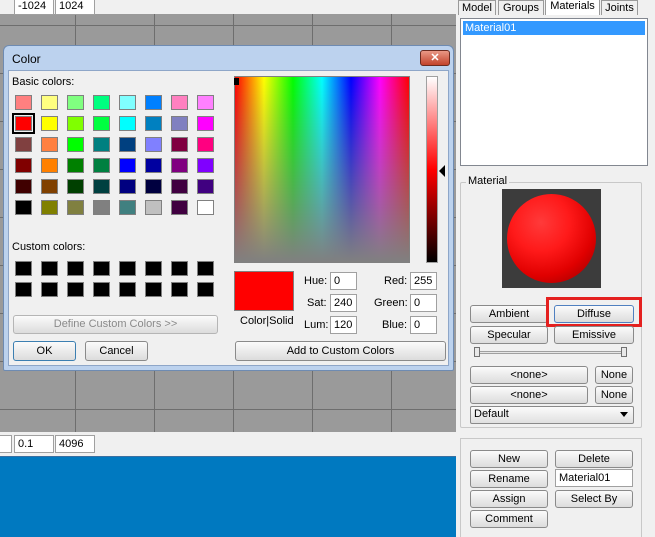 The width and height of the screenshot is (655, 537). What do you see at coordinates (572, 7) in the screenshot?
I see `tab-materials: Materials` at bounding box center [572, 7].